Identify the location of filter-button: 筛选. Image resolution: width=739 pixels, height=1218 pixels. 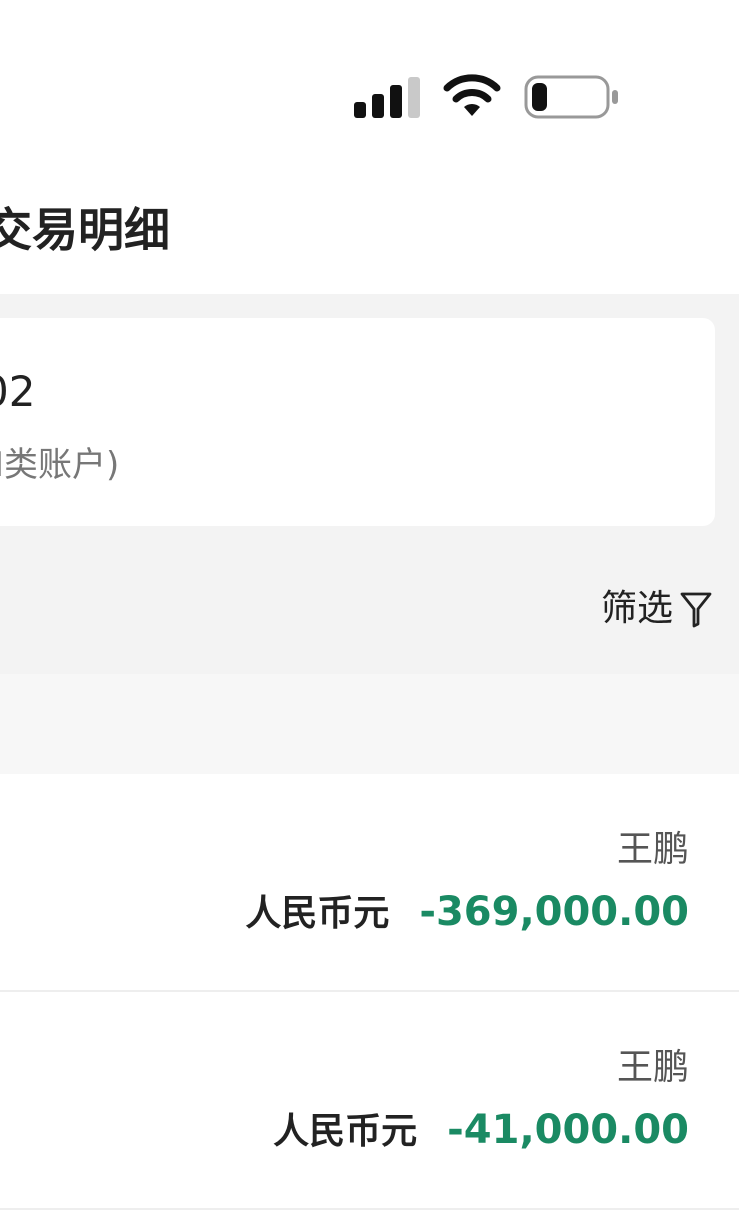
(657, 609).